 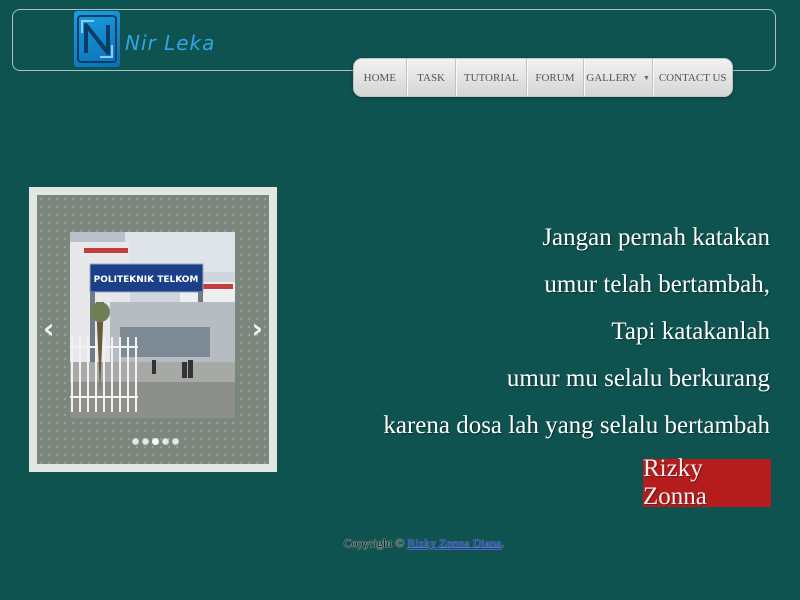 What do you see at coordinates (690, 331) in the screenshot?
I see `quote-line: Tapi katakanlah` at bounding box center [690, 331].